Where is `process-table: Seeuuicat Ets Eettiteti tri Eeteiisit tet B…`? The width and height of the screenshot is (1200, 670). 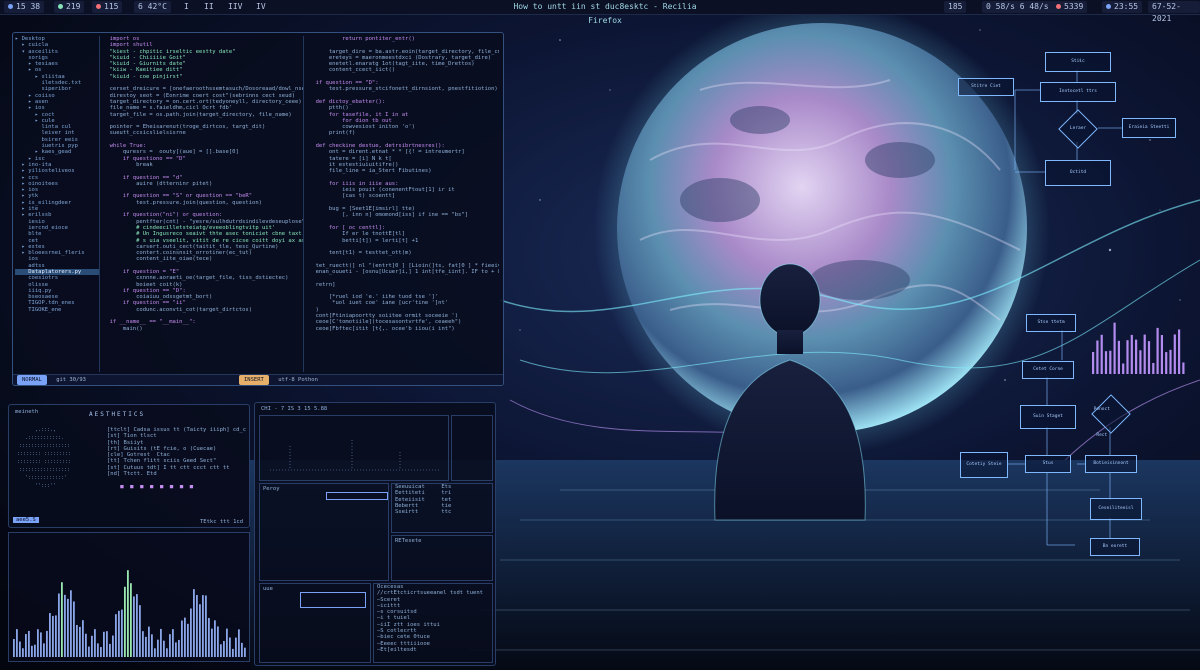
process-table: Seeuuicat Ets Eettiteti tri Eeteiisit tet B… is located at coordinates (442, 508).